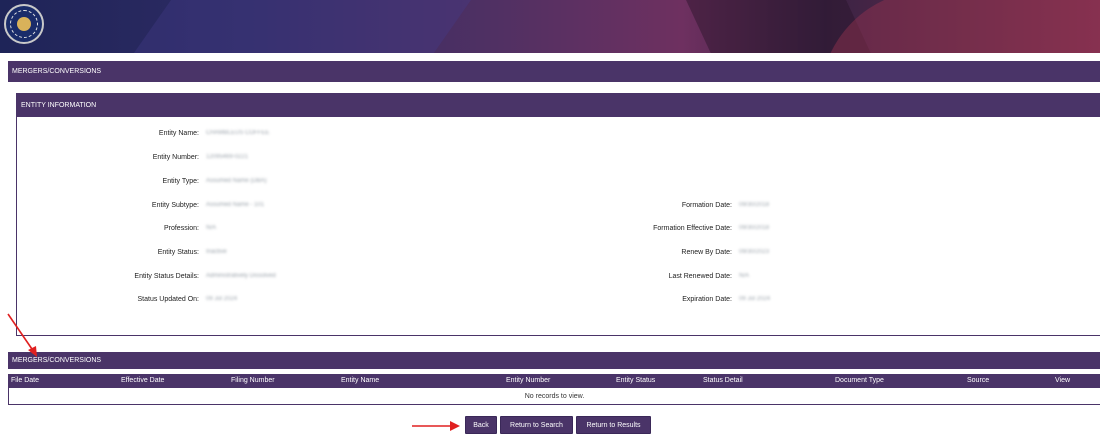 This screenshot has height=446, width=1100. I want to click on entity-field-label: Formation Date:, so click(706, 205).